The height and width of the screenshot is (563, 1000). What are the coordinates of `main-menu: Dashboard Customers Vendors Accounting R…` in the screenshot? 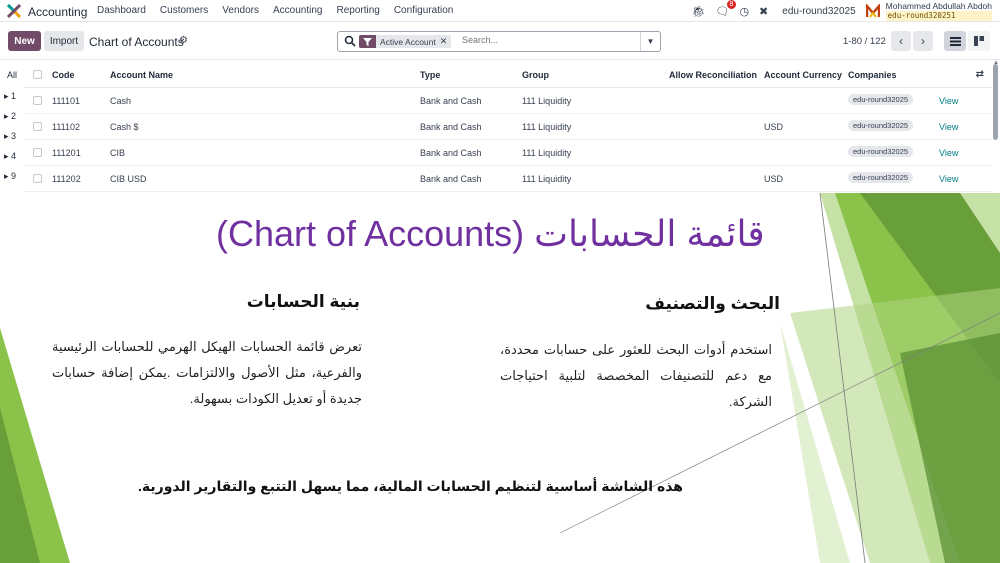 It's located at (282, 10).